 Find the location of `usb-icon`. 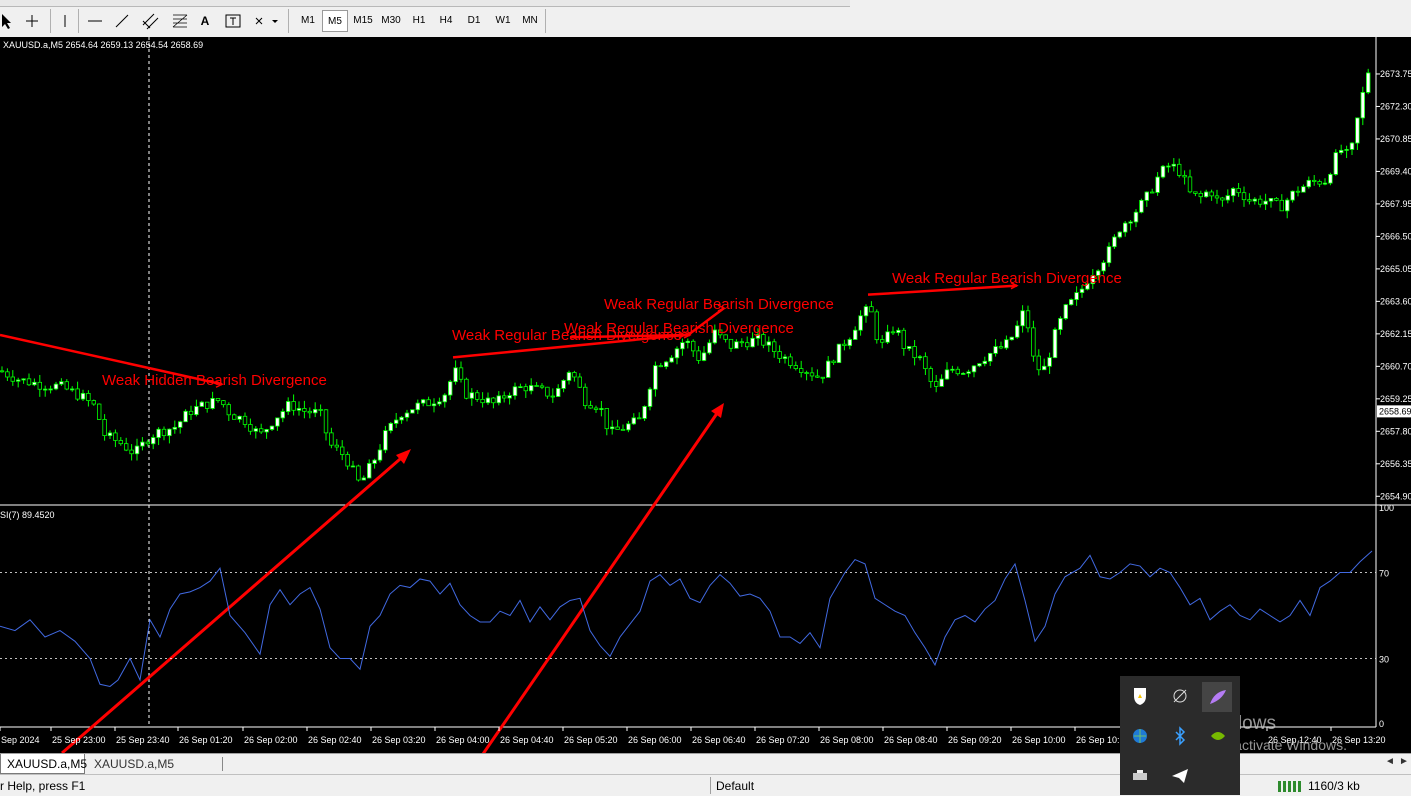

usb-icon is located at coordinates (1140, 776).